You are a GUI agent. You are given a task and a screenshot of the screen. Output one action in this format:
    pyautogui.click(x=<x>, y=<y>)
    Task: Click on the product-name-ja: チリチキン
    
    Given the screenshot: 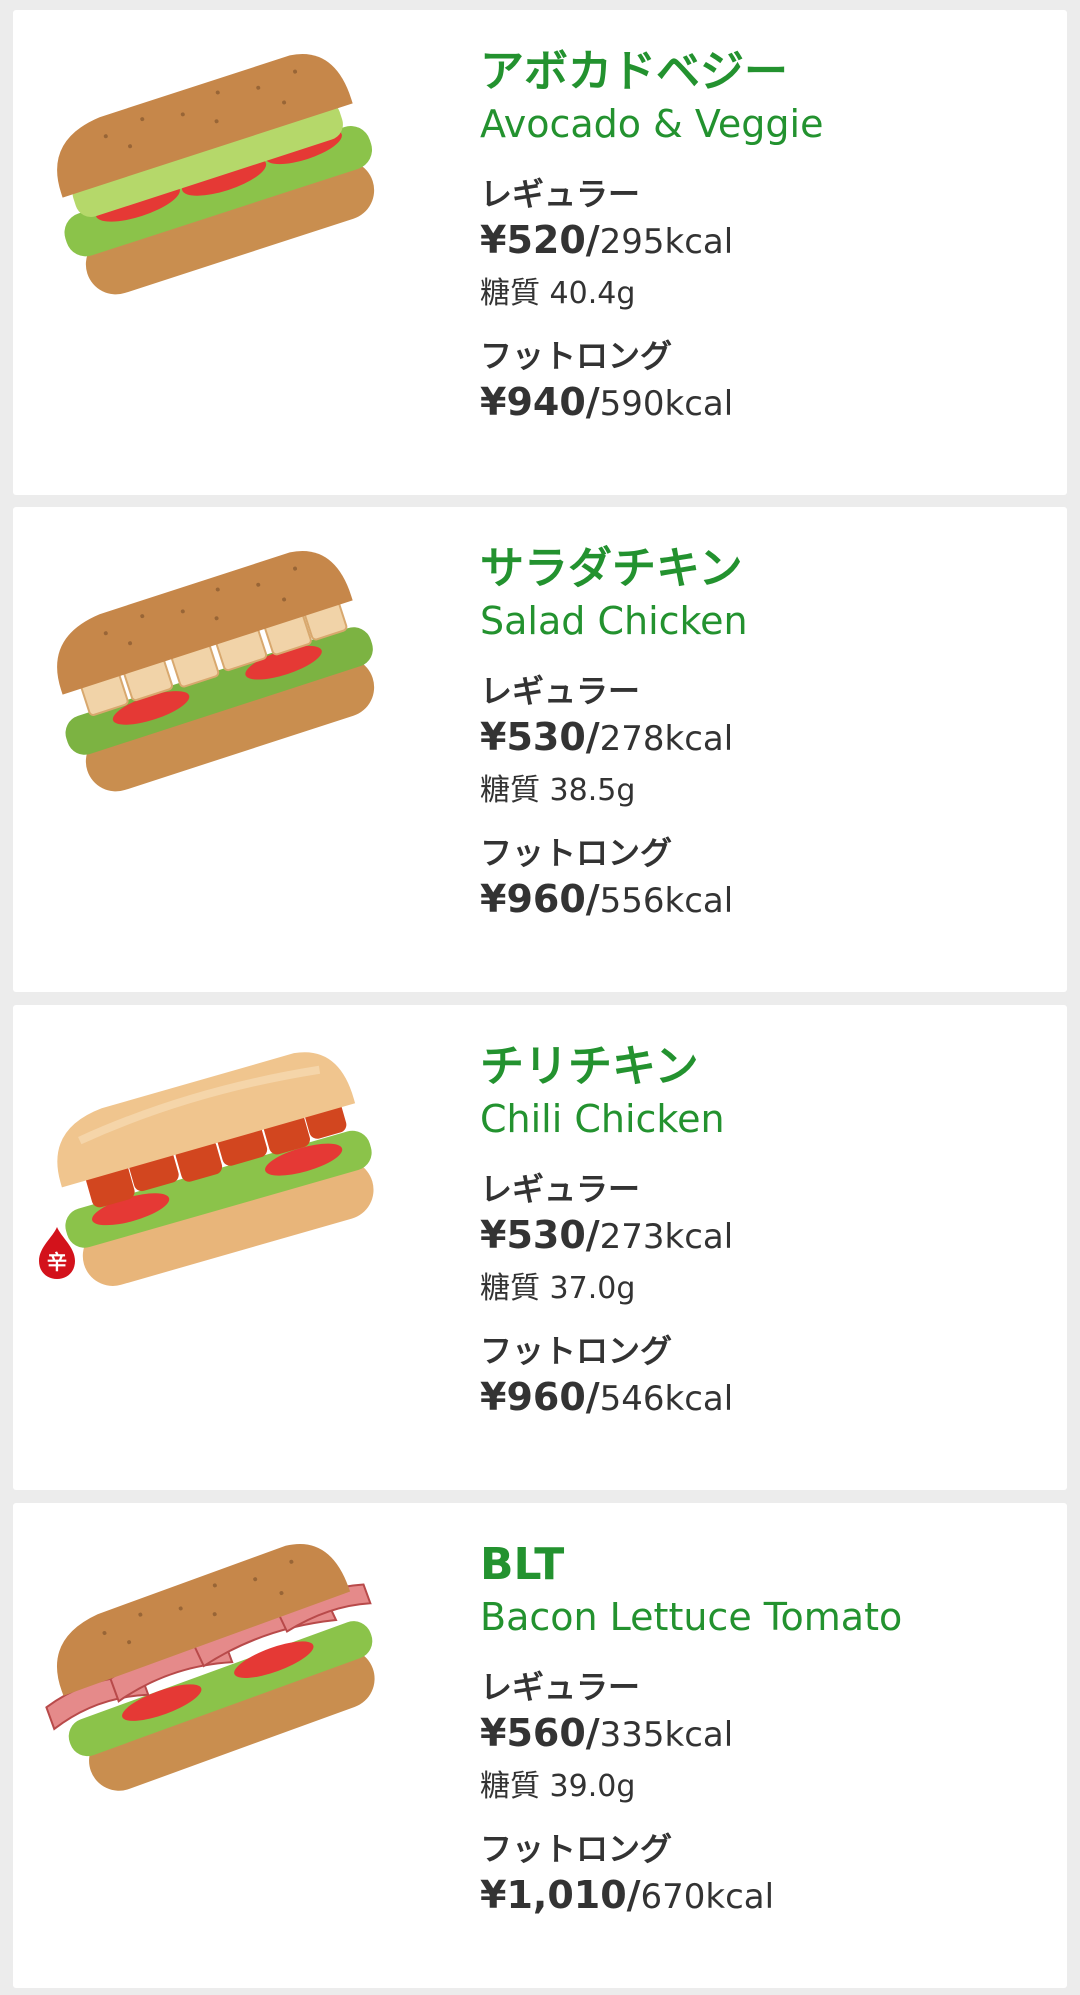 What is the action you would take?
    pyautogui.click(x=589, y=1066)
    